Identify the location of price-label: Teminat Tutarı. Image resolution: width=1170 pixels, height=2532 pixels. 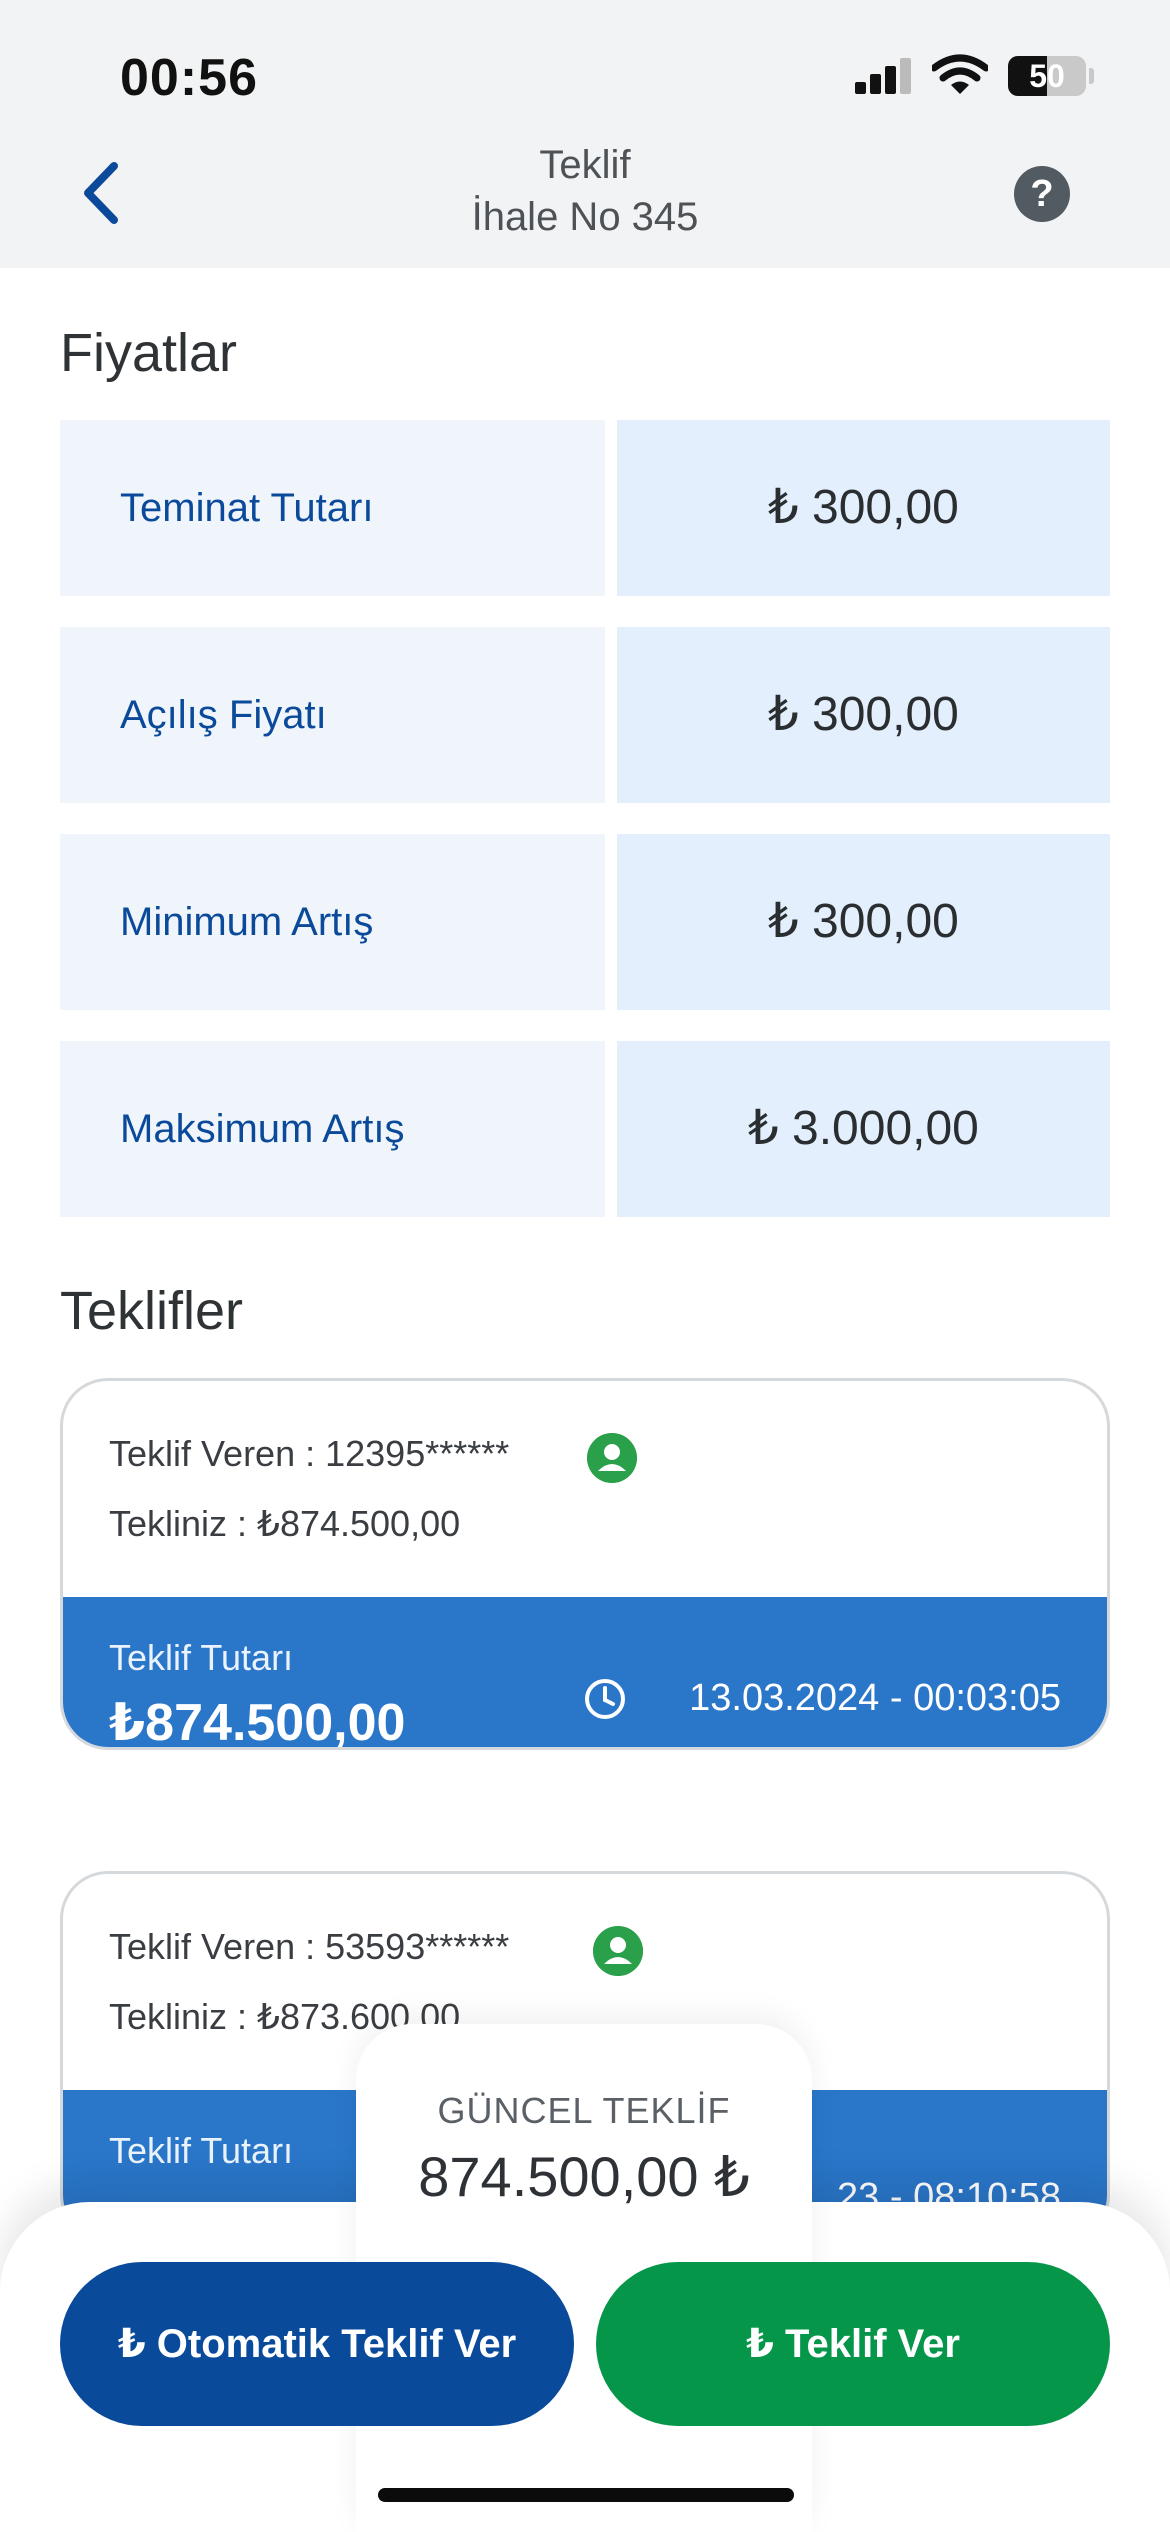
(332, 508).